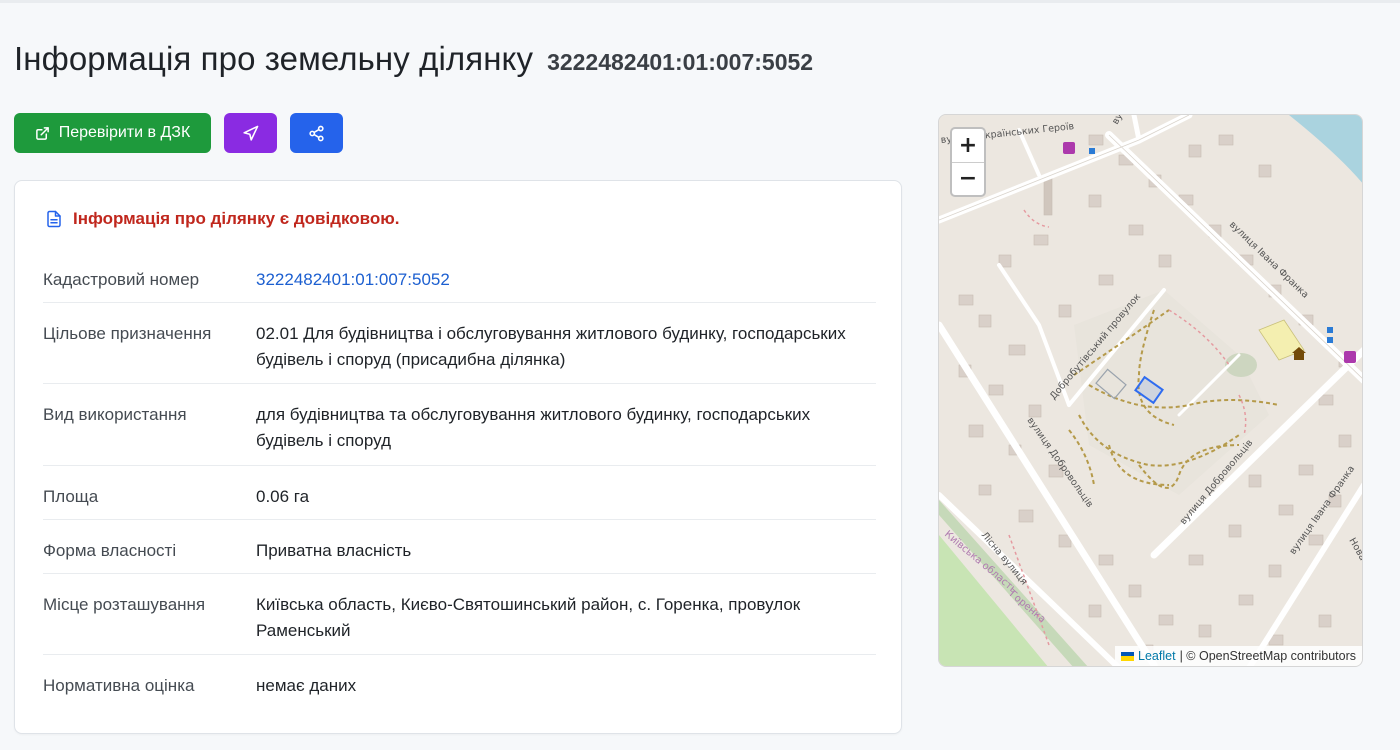  I want to click on info-value: немає даних, so click(306, 685).